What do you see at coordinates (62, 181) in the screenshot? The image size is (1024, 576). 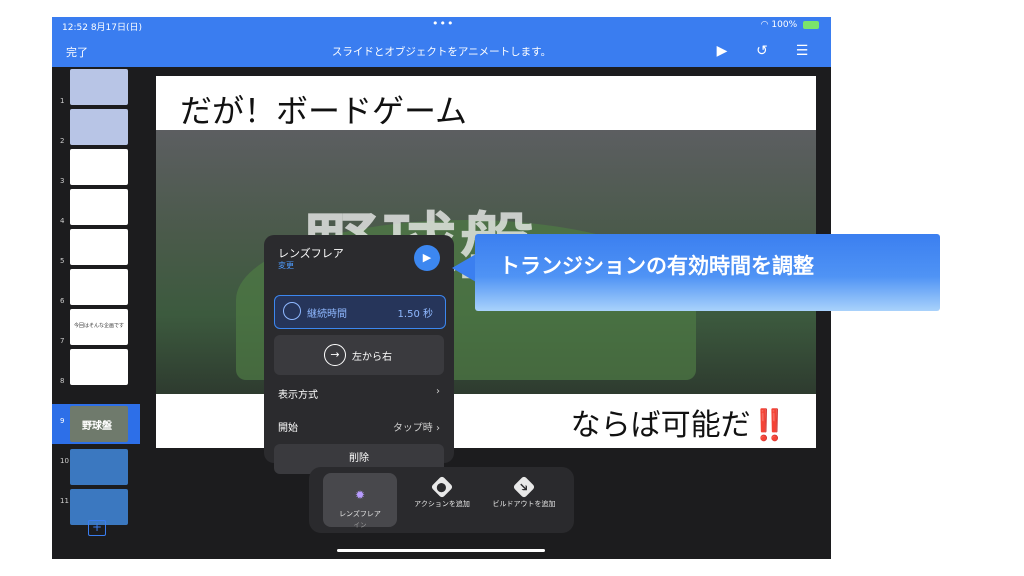 I see `slide-number: 3` at bounding box center [62, 181].